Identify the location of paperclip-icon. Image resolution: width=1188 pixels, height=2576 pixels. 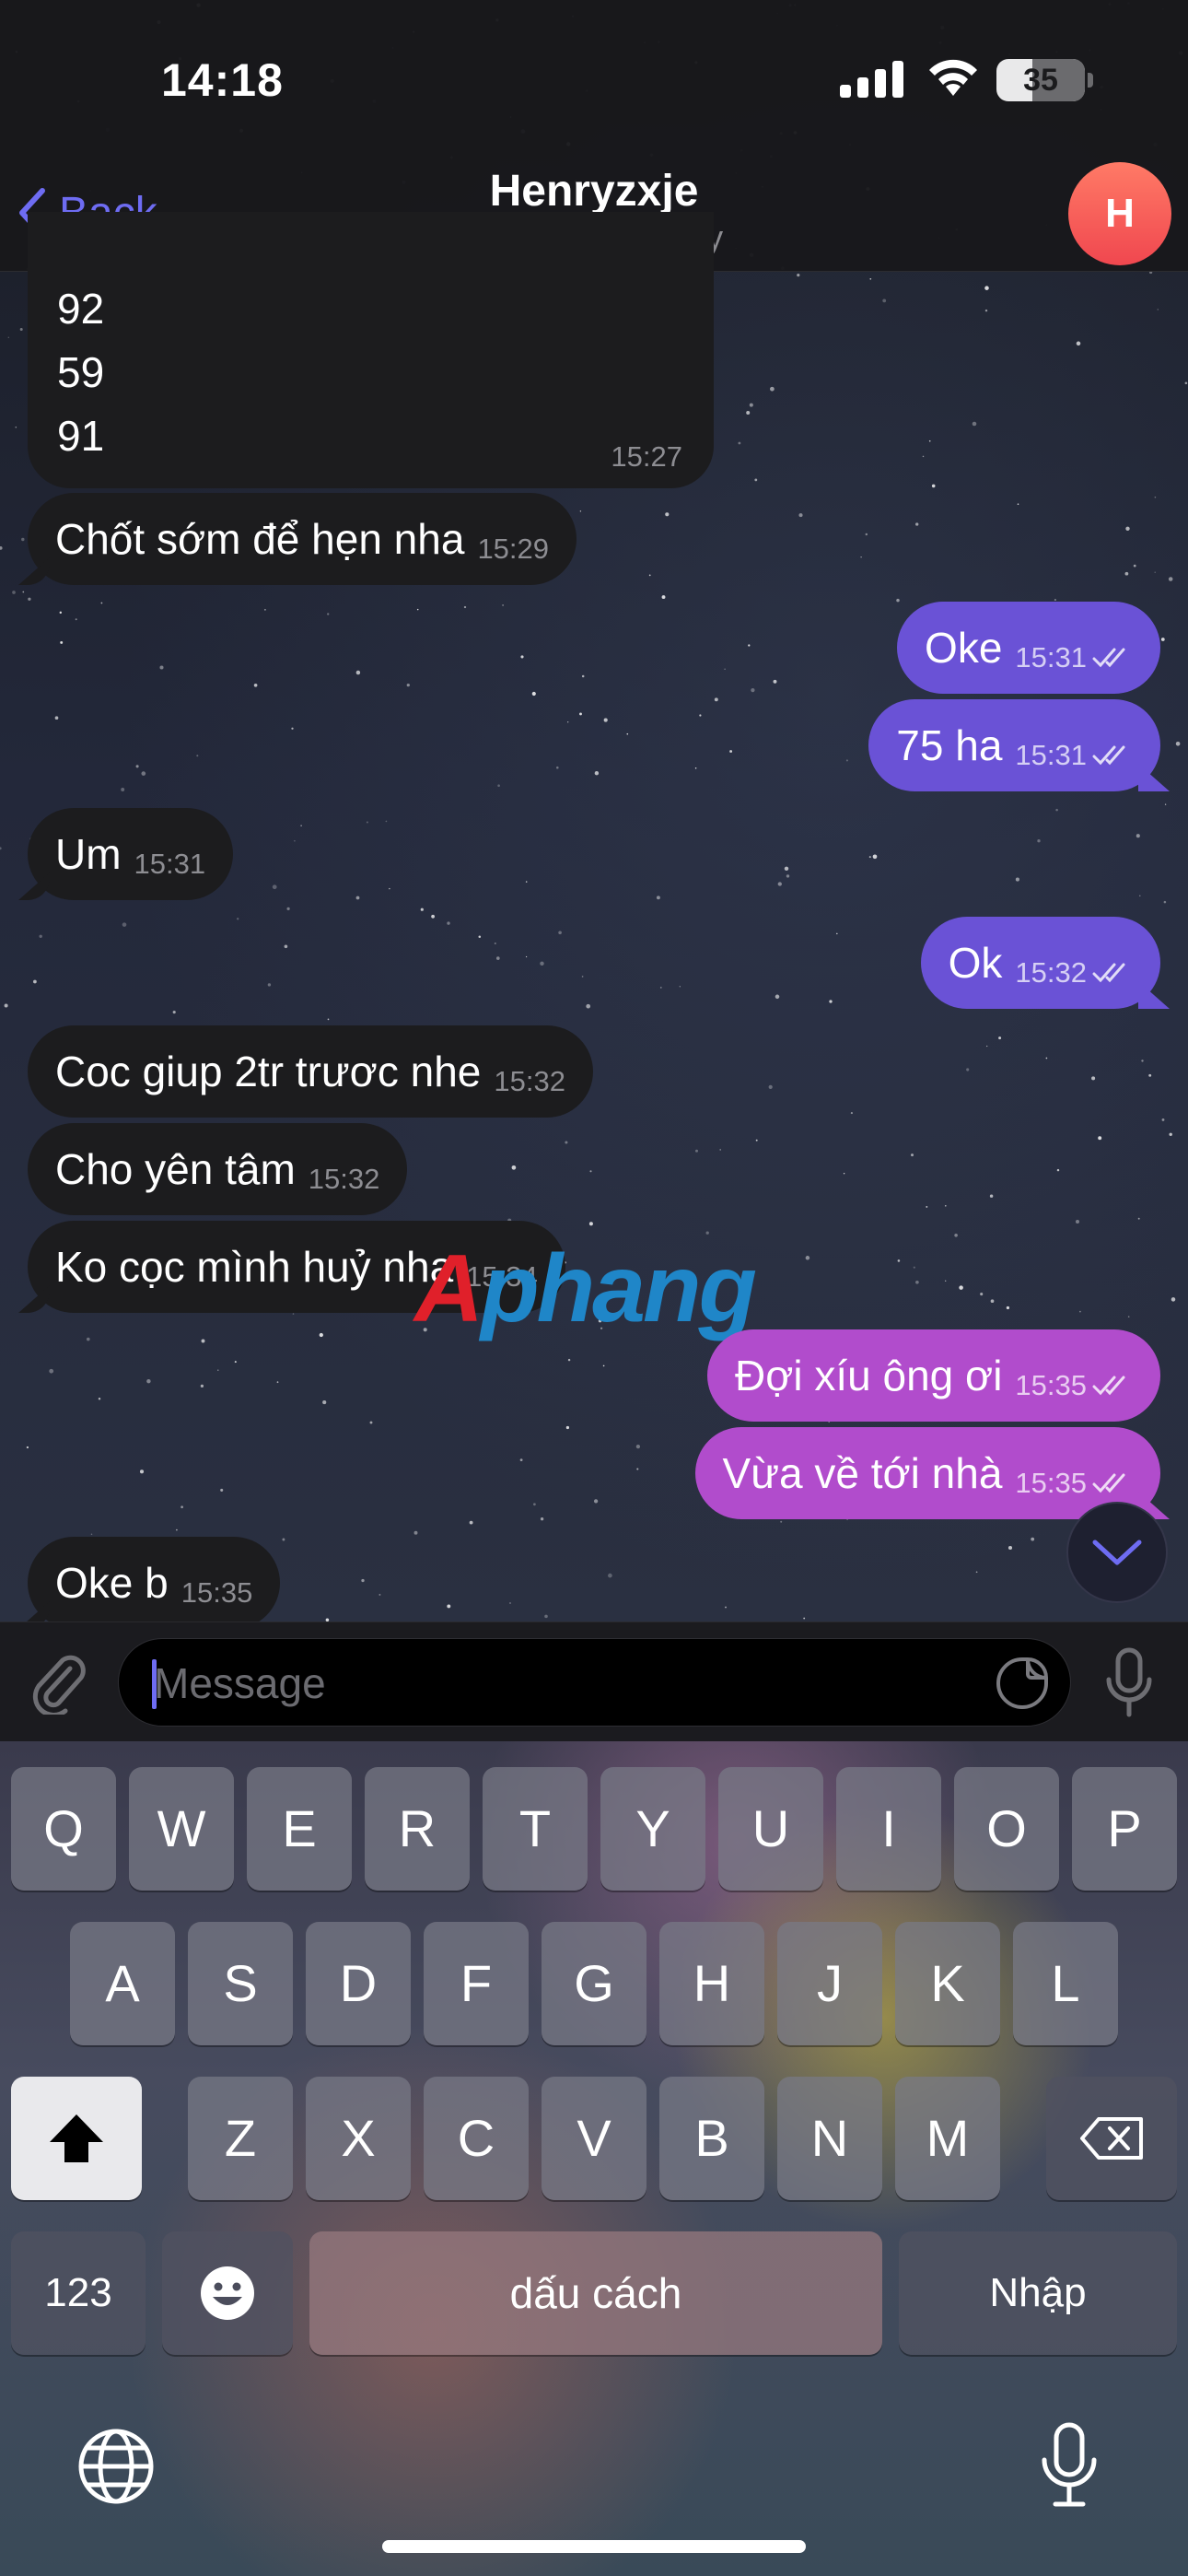
(58, 1682).